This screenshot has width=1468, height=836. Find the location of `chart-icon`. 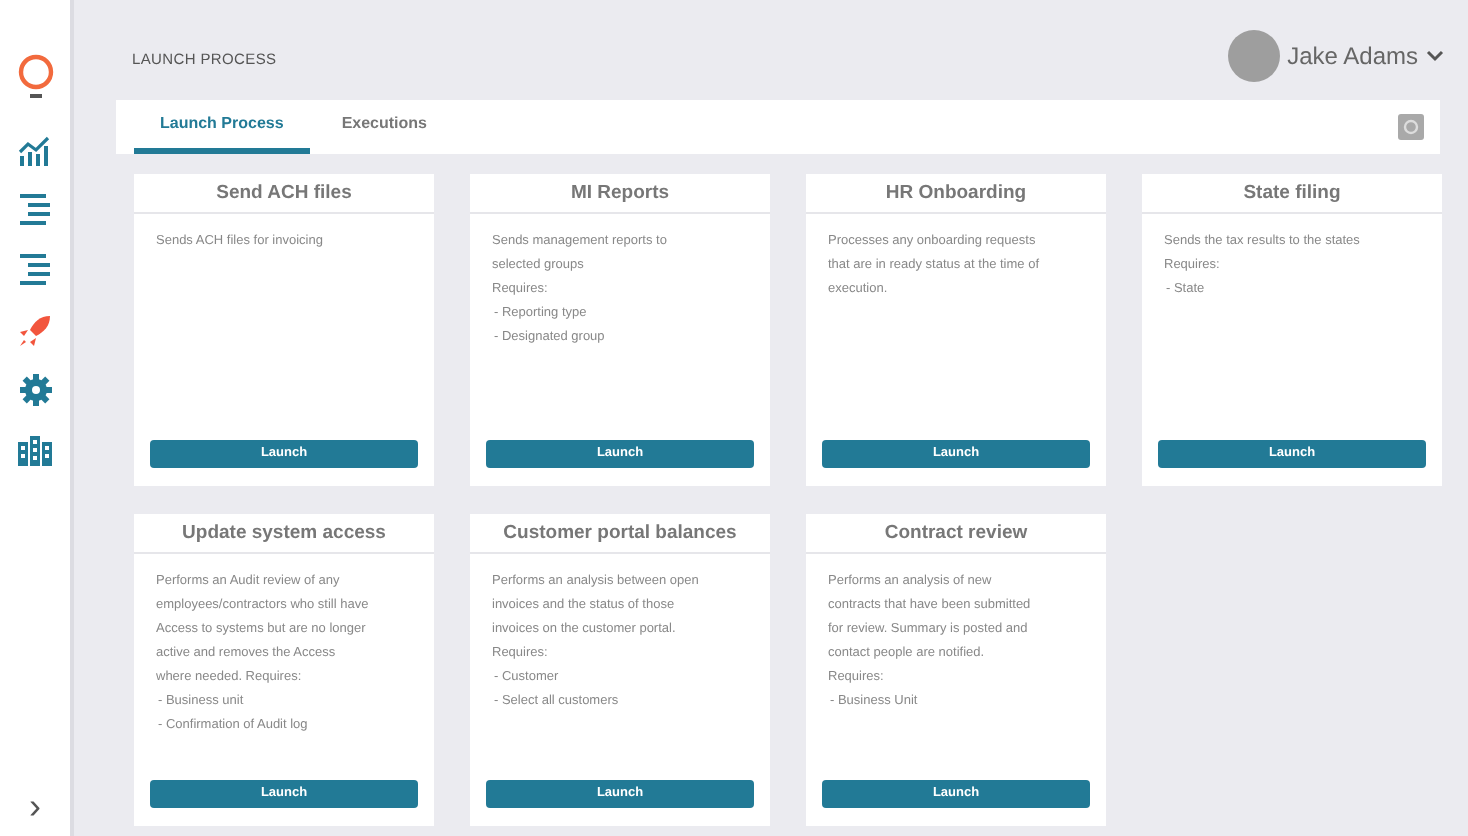

chart-icon is located at coordinates (35, 150).